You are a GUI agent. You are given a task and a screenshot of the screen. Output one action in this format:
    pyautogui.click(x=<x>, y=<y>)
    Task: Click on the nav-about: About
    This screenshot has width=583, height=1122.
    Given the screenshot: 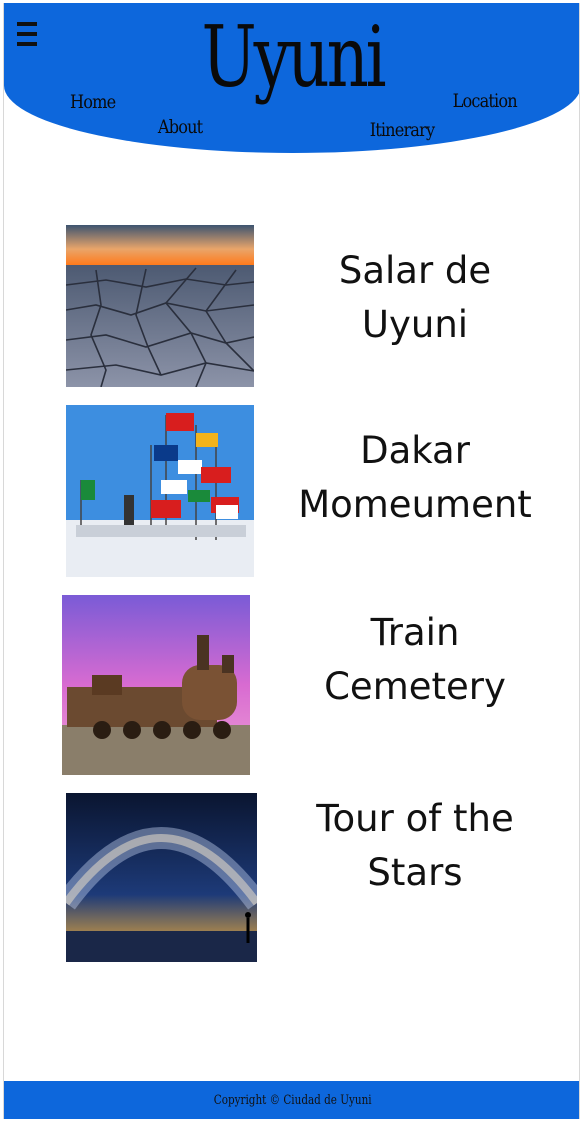 What is the action you would take?
    pyautogui.click(x=180, y=127)
    